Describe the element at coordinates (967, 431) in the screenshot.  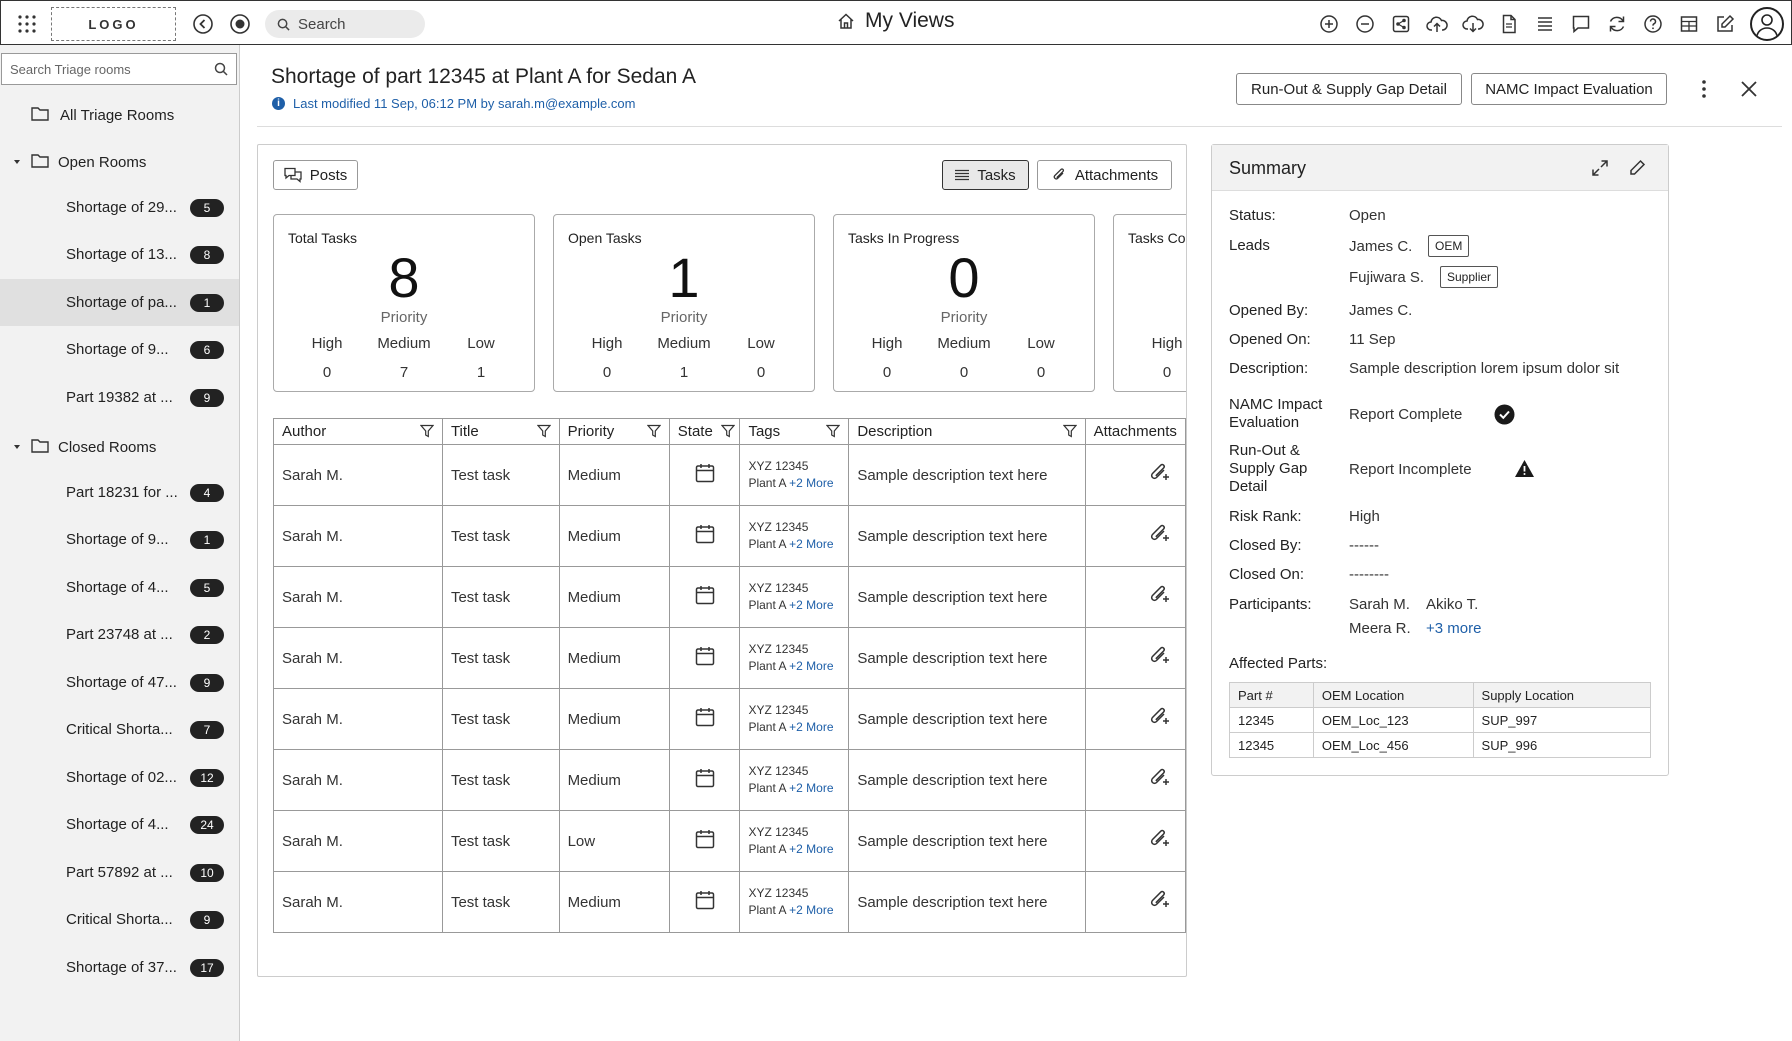
I see `column-header-description: Description` at that location.